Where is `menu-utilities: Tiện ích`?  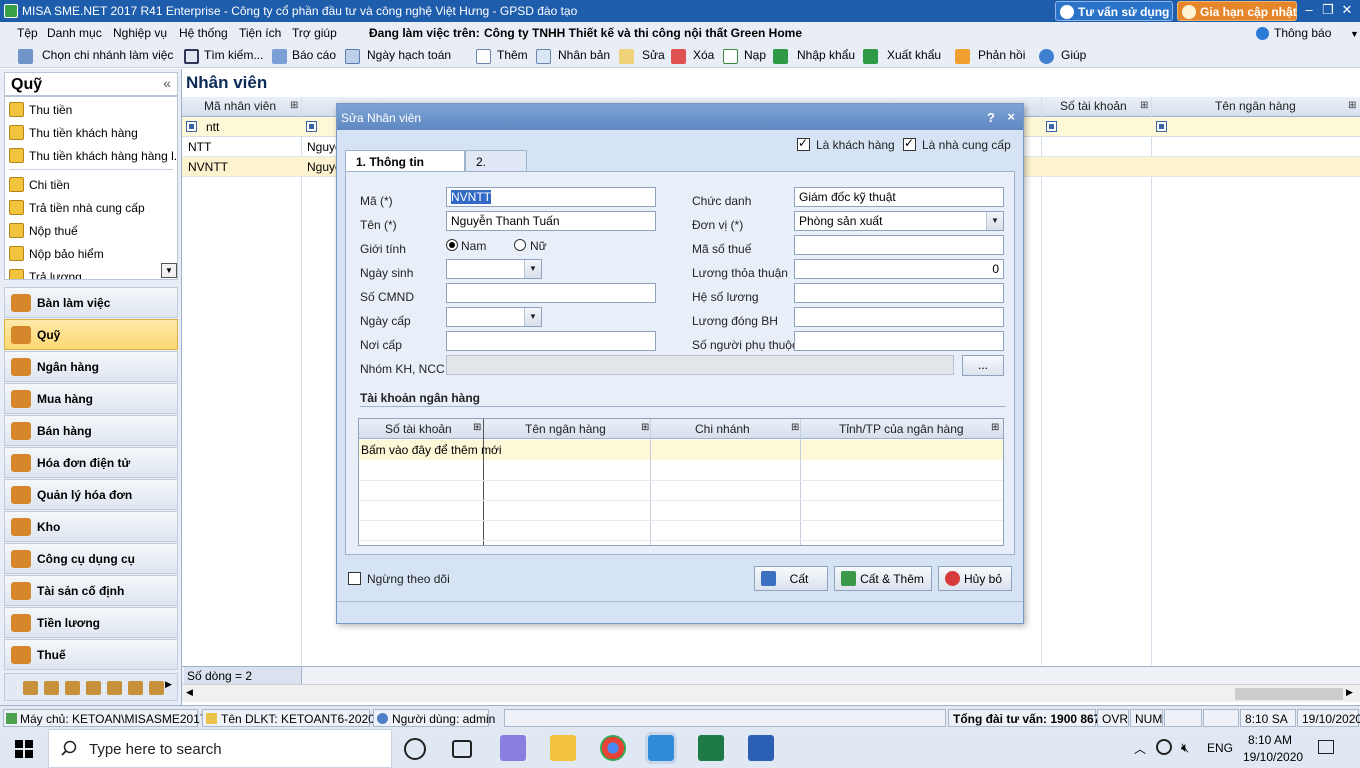 menu-utilities: Tiện ích is located at coordinates (260, 33).